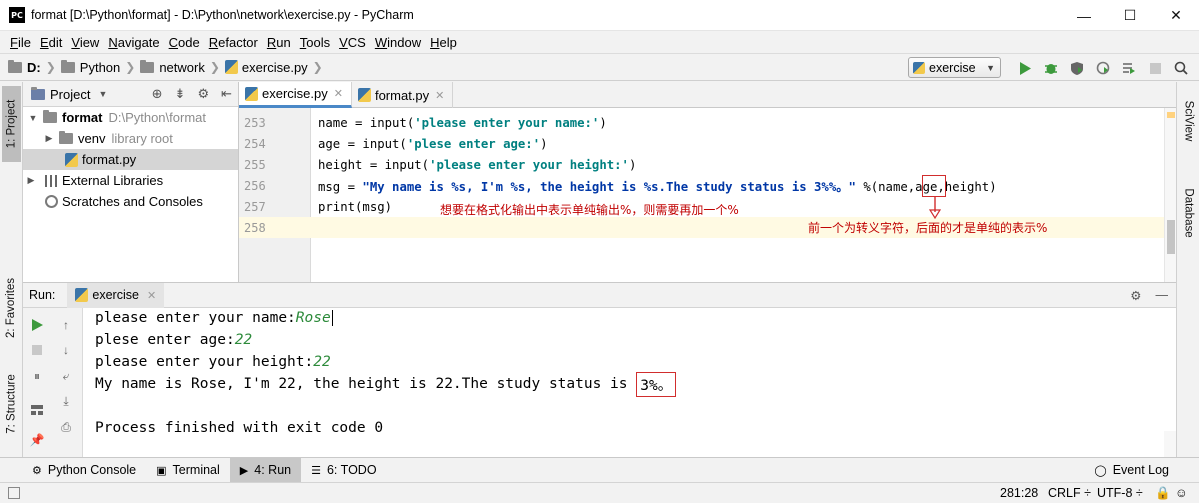  What do you see at coordinates (70, 94) in the screenshot?
I see `project-view-select: Project` at bounding box center [70, 94].